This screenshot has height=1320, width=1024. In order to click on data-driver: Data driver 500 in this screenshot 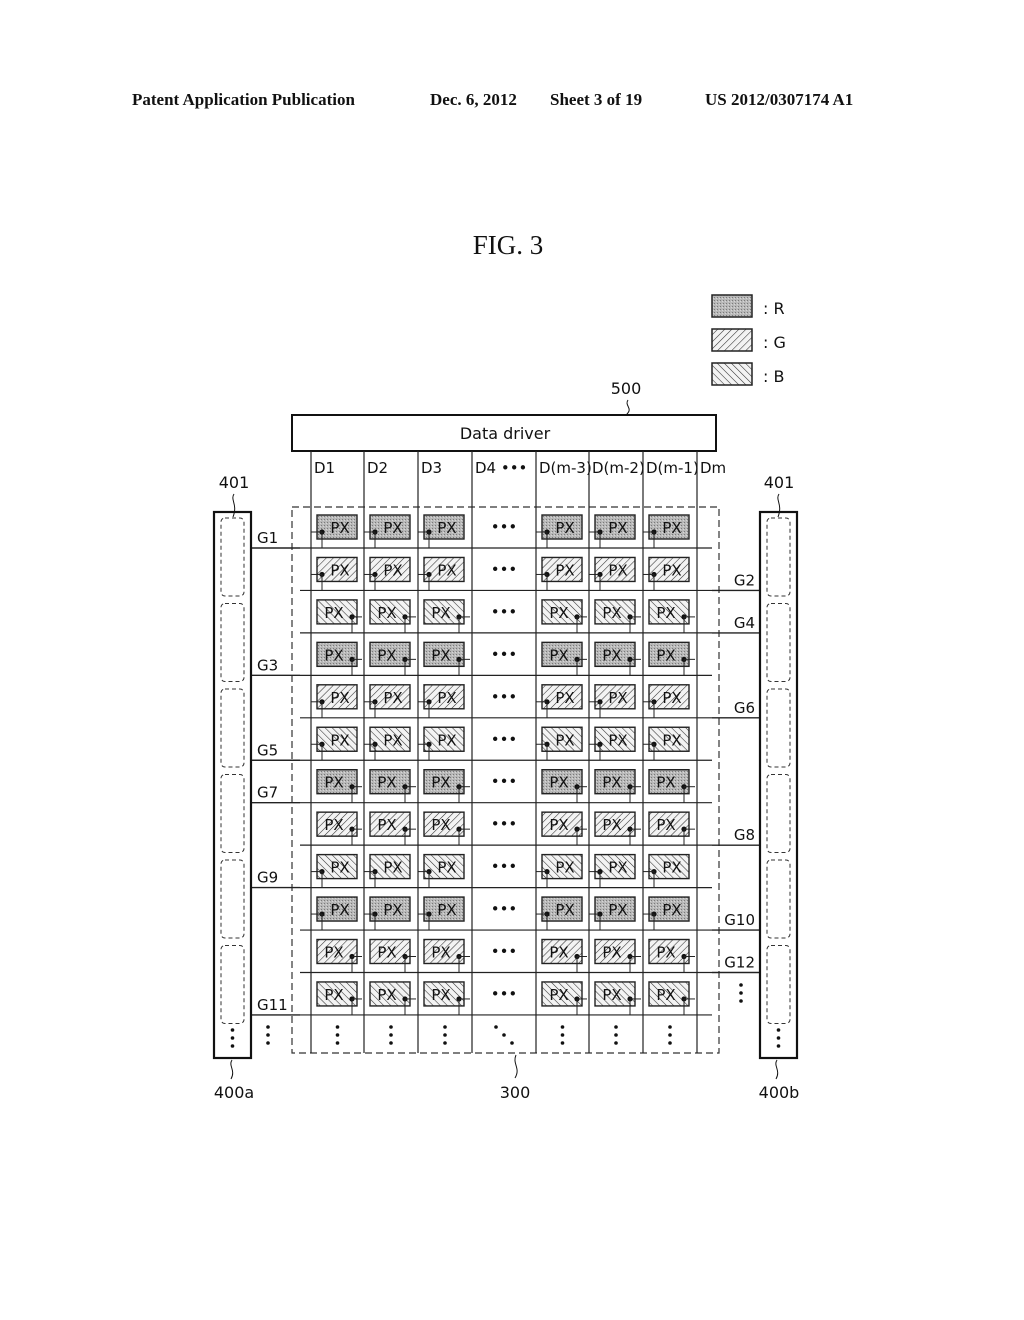, I will do `click(504, 415)`.